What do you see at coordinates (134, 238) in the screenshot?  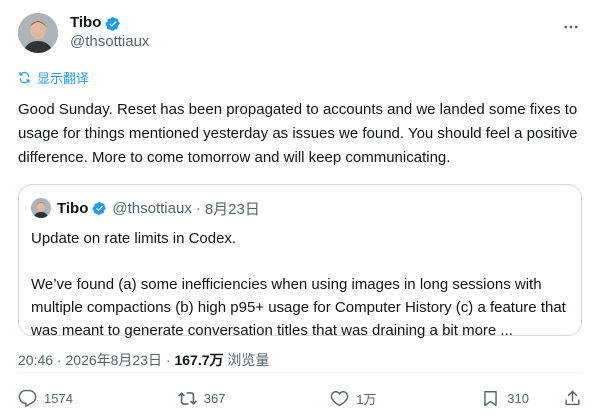 I see `quoted-text-line1: Update on rate limits in Codex.` at bounding box center [134, 238].